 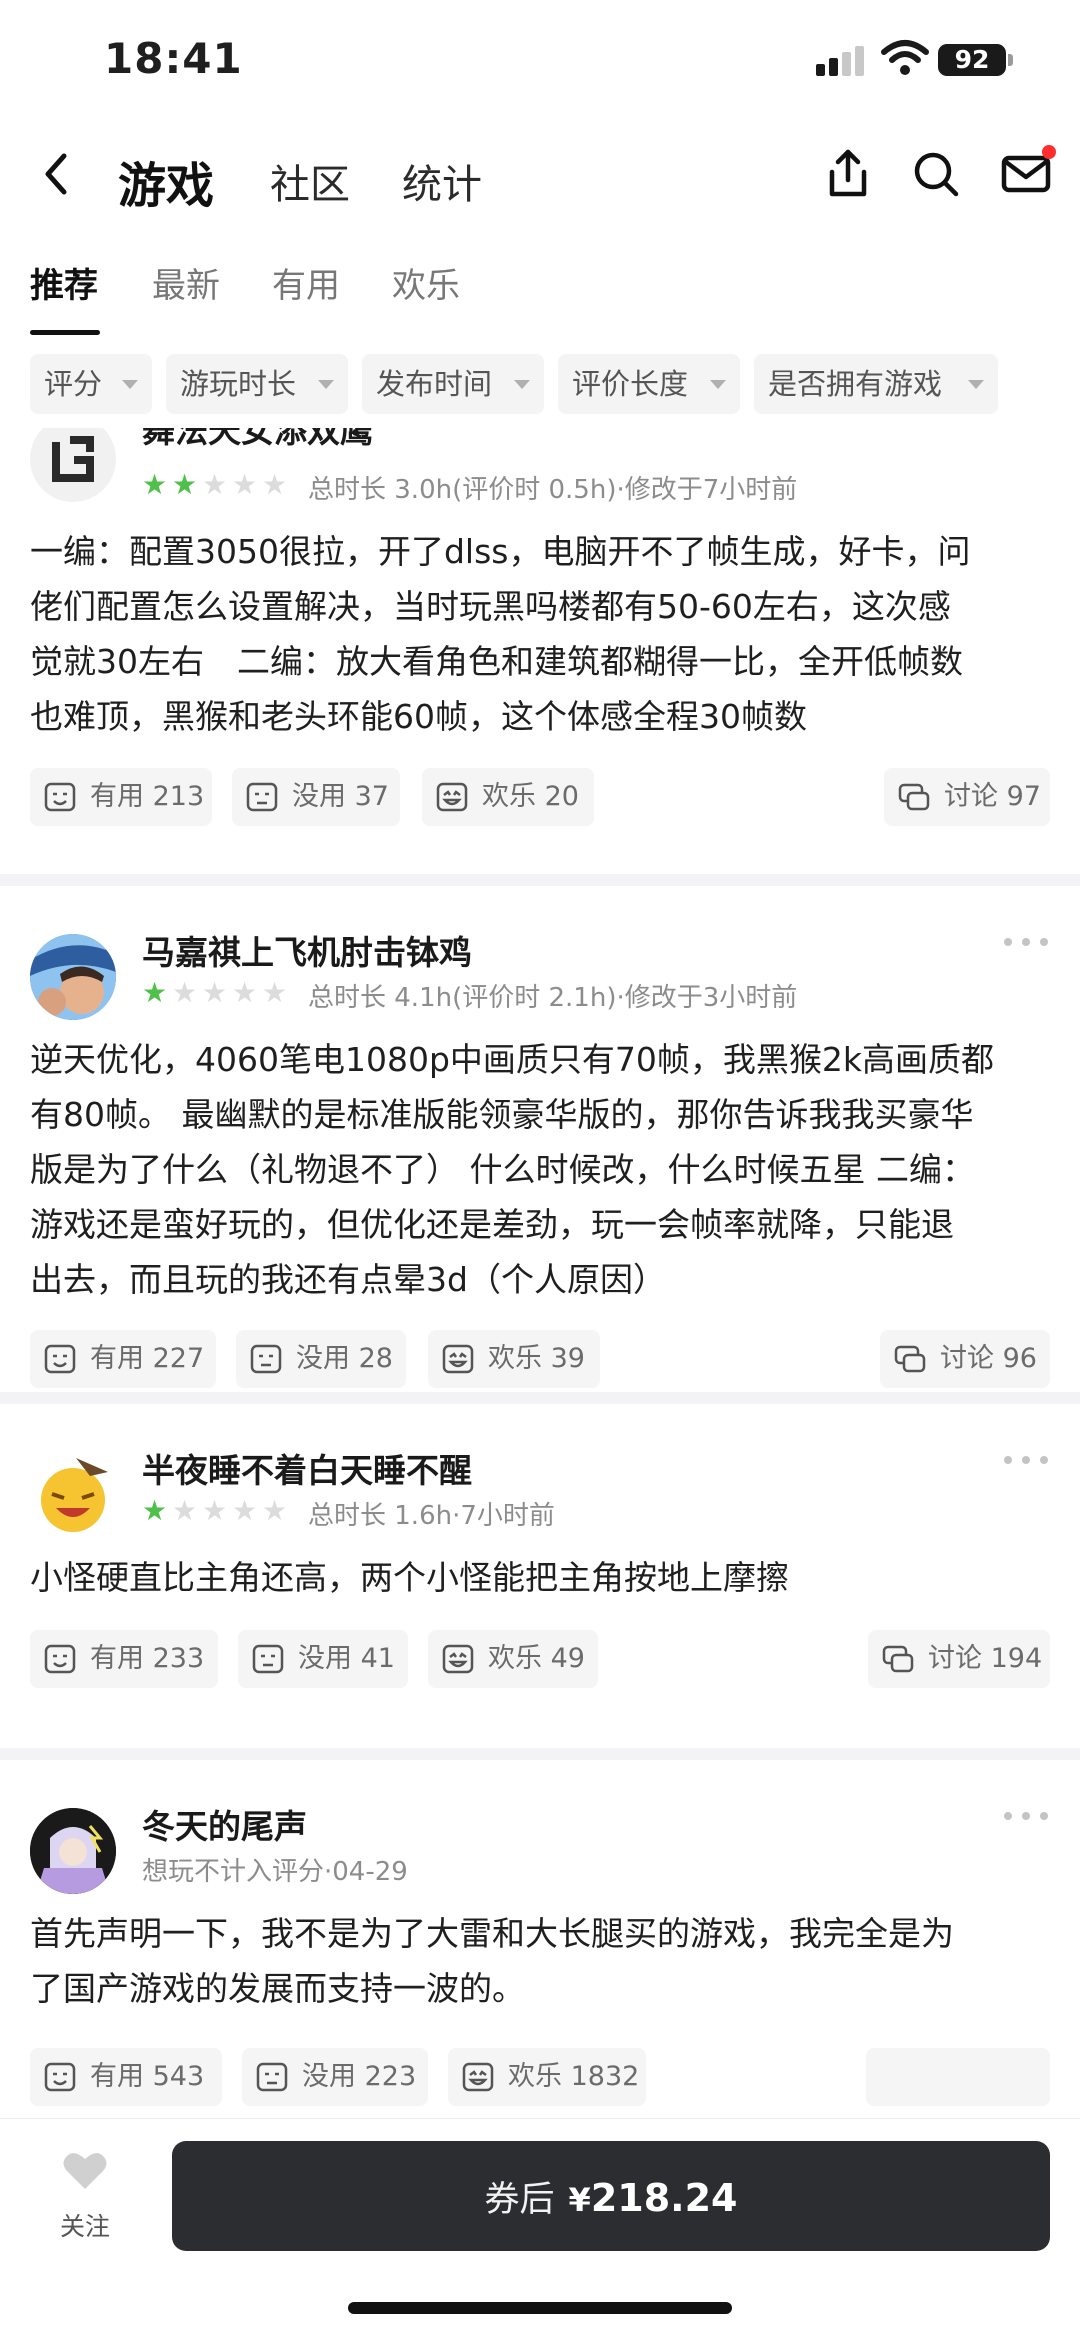 What do you see at coordinates (519, 2200) in the screenshot?
I see `coupon-label: 券后` at bounding box center [519, 2200].